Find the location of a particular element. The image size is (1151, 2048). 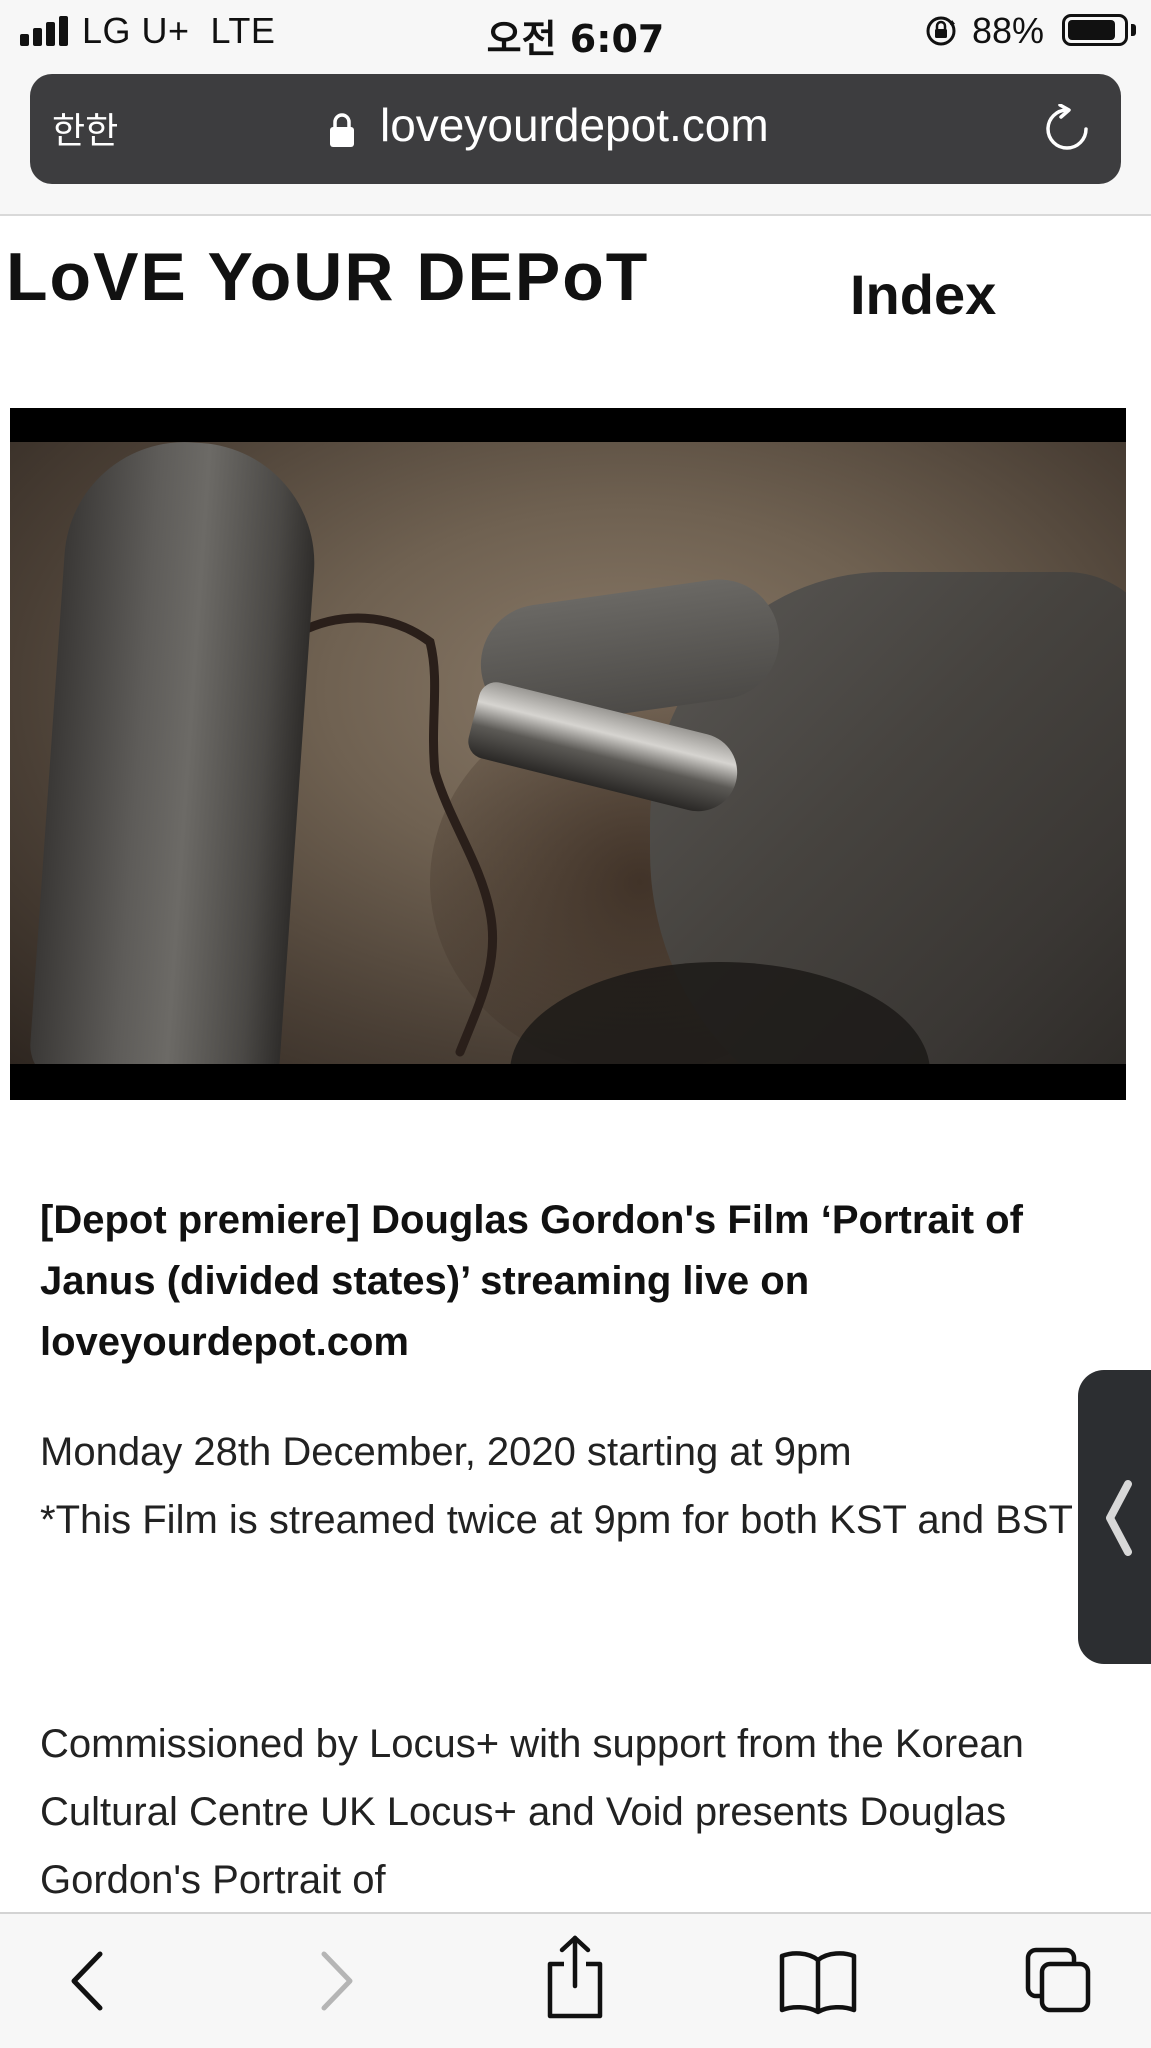

tabs-icon is located at coordinates (1059, 1981).